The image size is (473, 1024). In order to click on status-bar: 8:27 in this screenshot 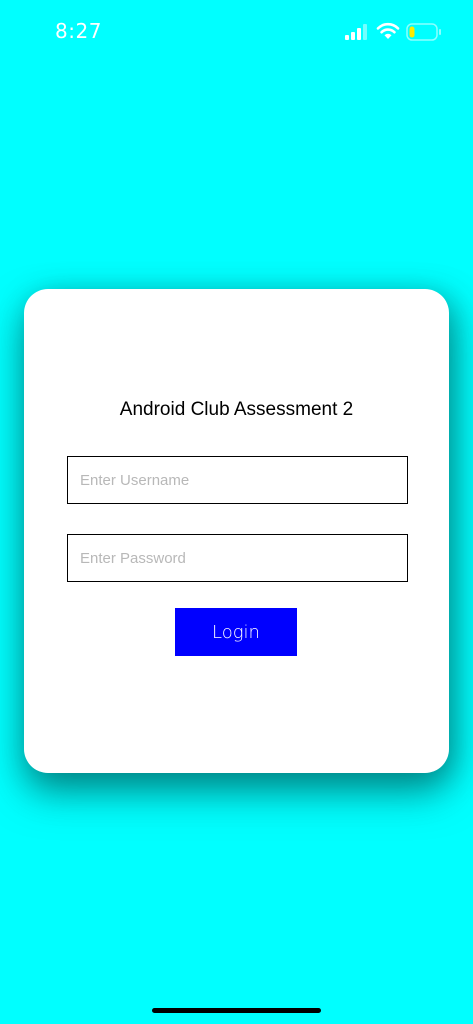, I will do `click(236, 31)`.